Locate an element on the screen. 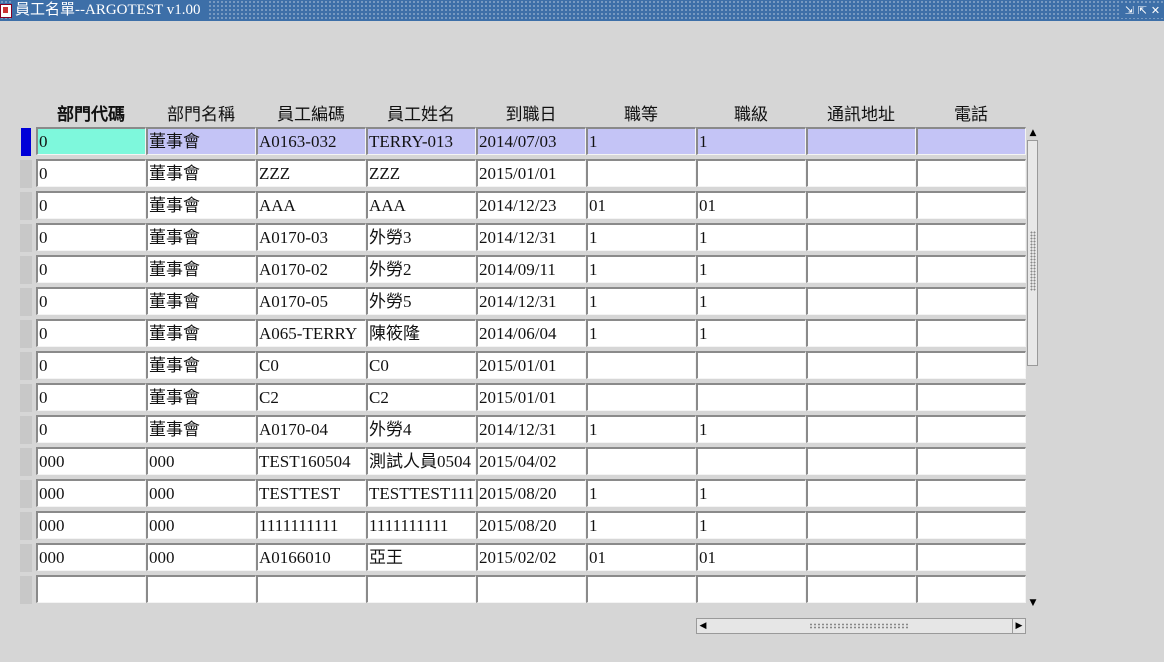 The height and width of the screenshot is (662, 1164). scroll-right-icon: ▶ is located at coordinates (1018, 626).